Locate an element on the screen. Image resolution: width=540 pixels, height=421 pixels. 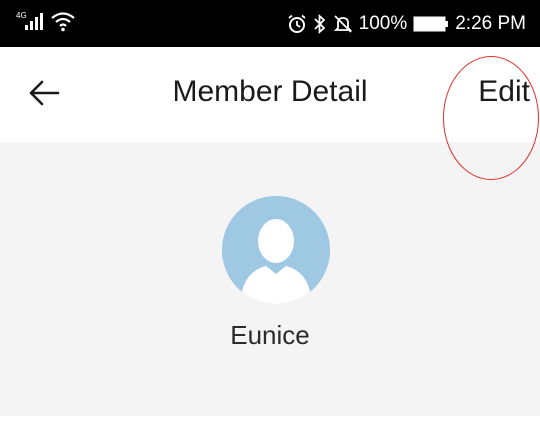
signal-icon: 4G is located at coordinates (31, 23).